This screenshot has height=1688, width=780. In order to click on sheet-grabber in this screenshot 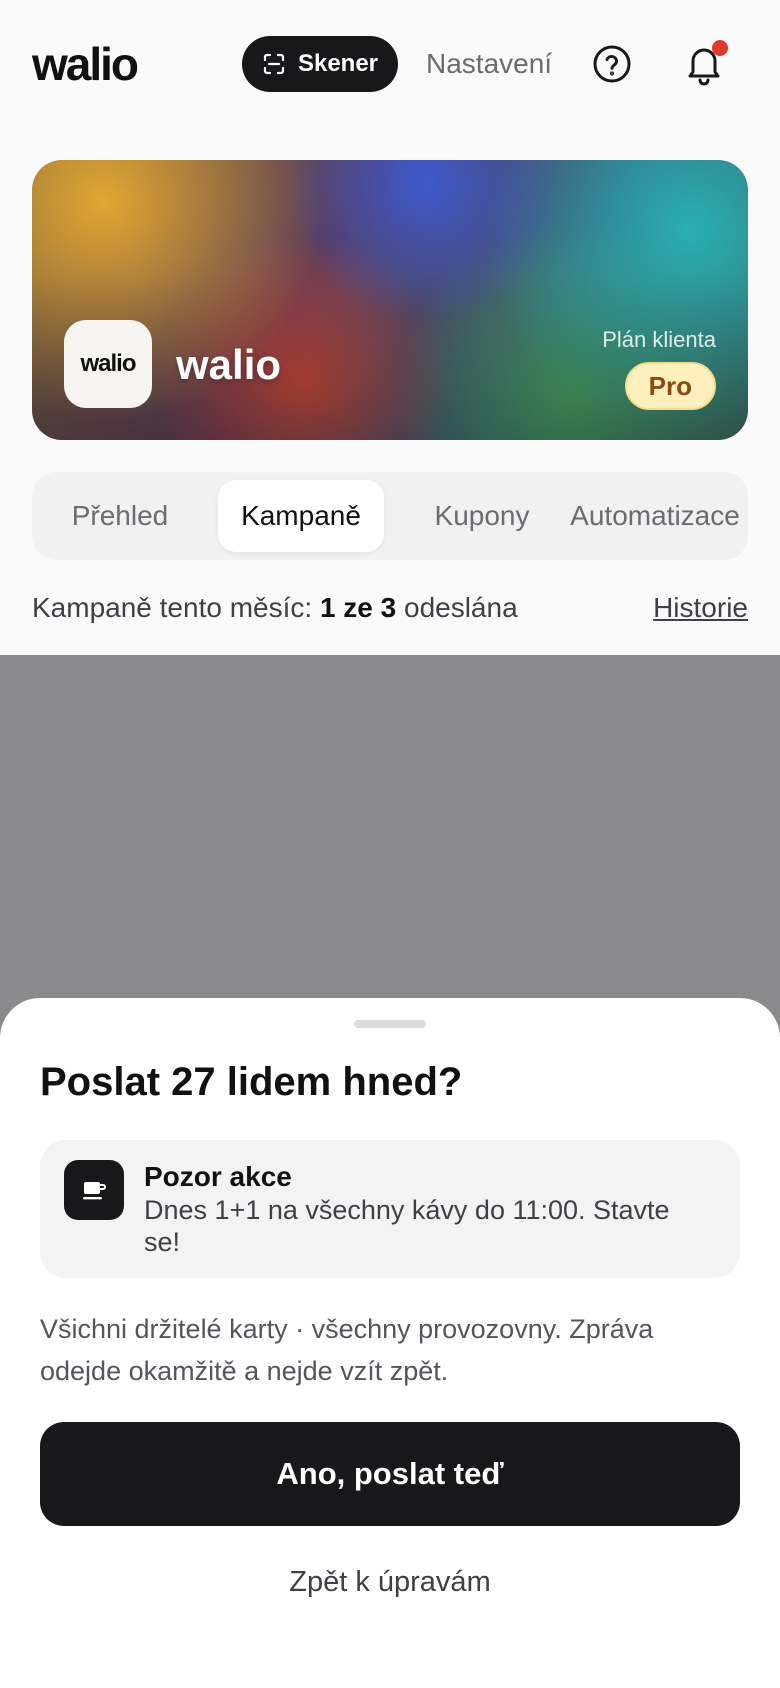, I will do `click(390, 1024)`.